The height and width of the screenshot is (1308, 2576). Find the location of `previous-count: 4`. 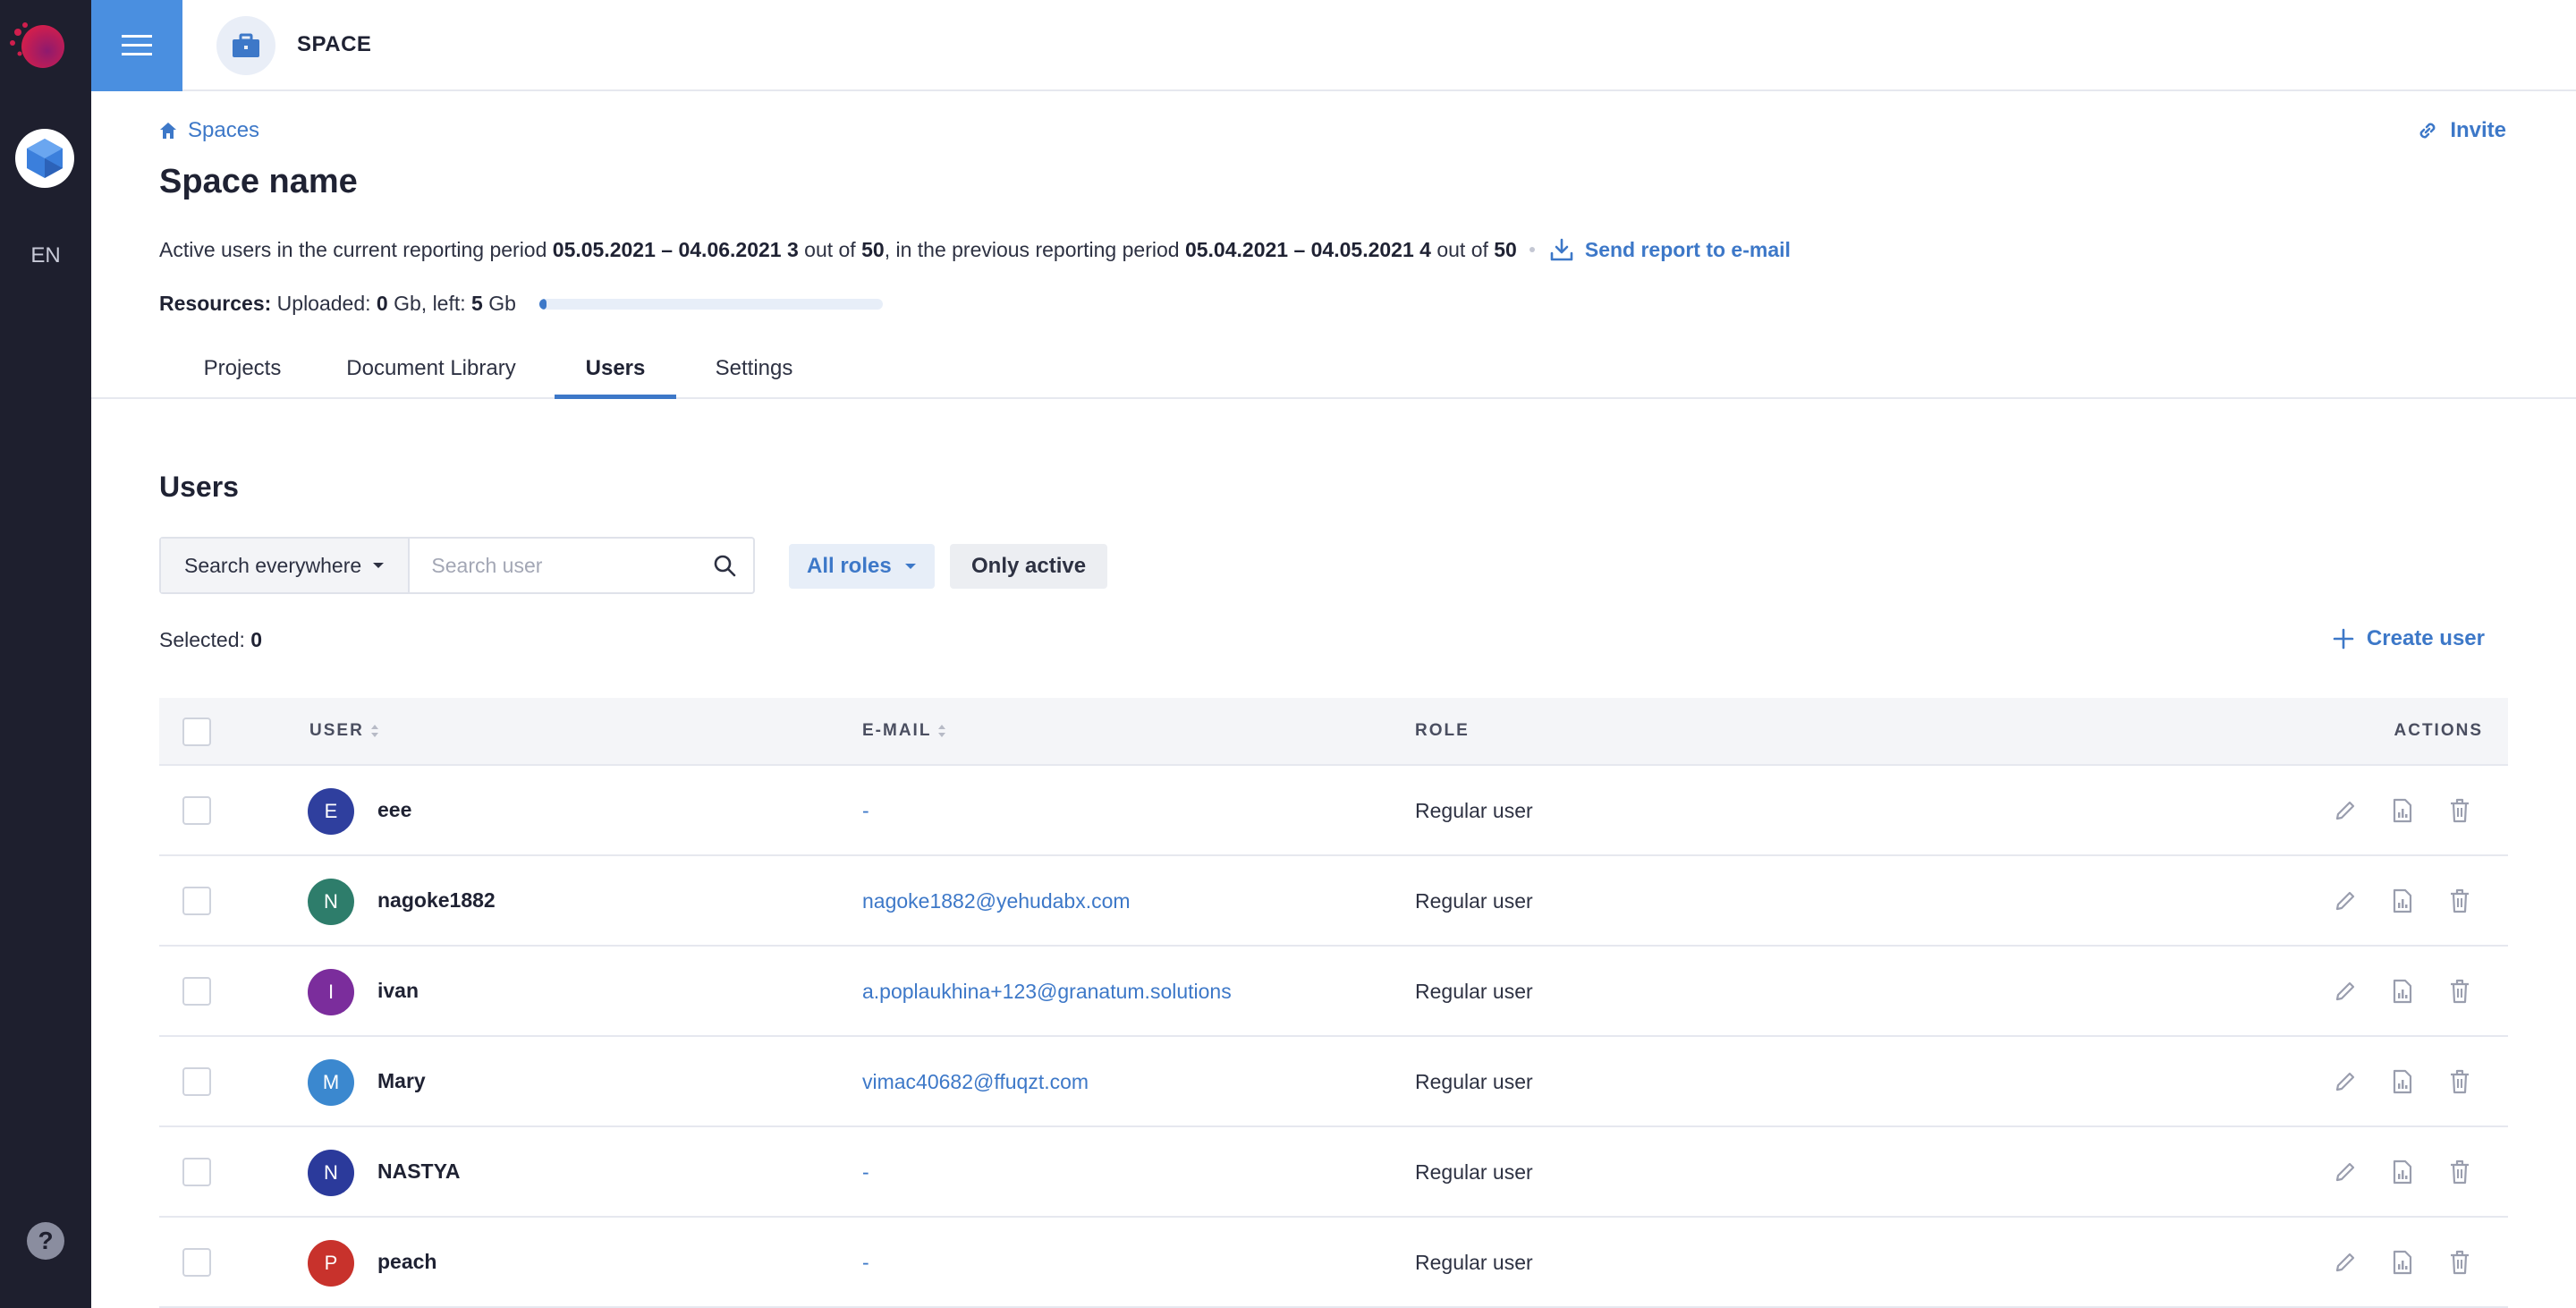

previous-count: 4 is located at coordinates (1425, 249).